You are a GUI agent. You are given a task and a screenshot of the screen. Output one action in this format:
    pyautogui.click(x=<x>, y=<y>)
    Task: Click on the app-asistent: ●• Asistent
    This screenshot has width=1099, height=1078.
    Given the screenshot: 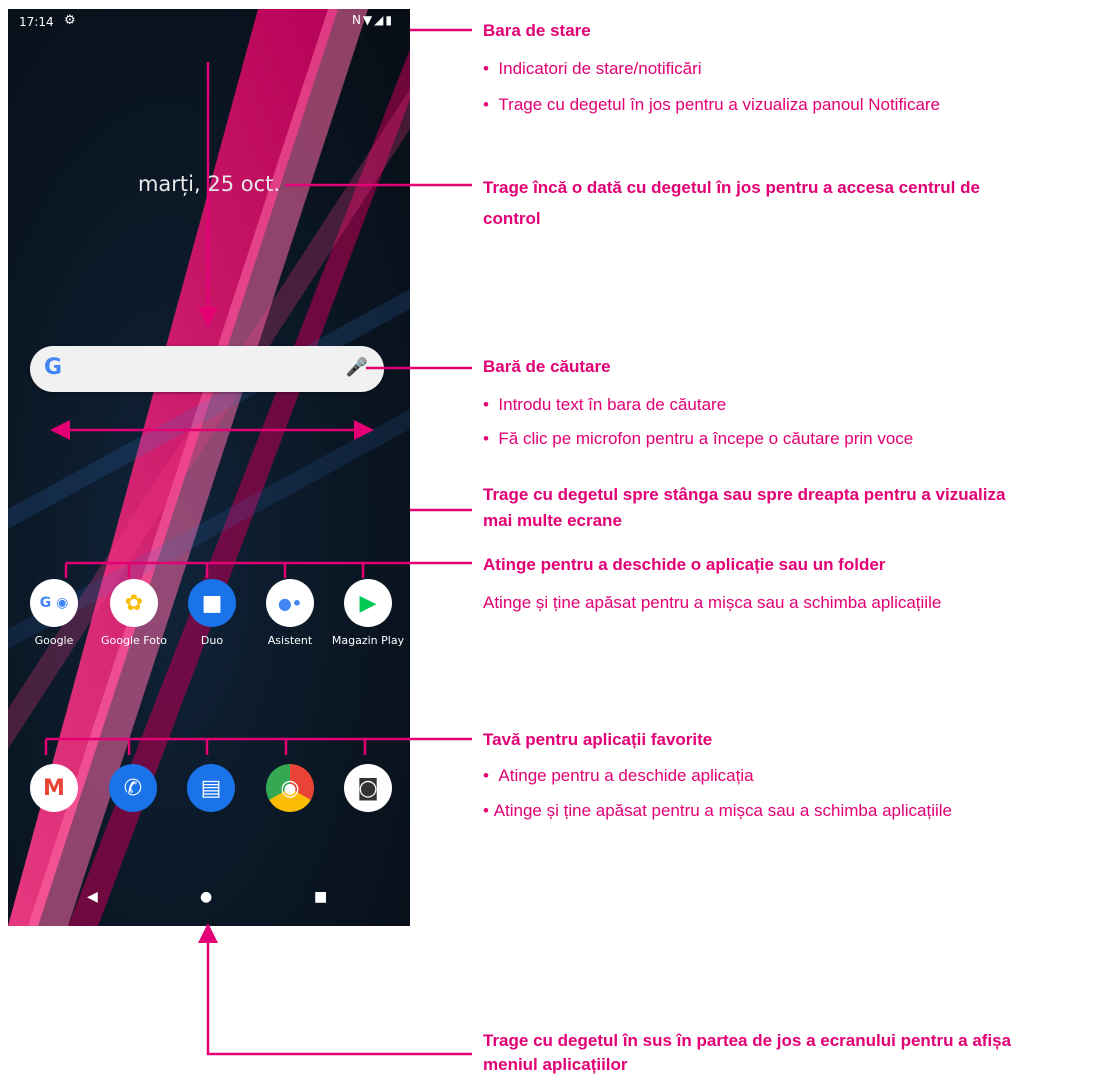 What is the action you would take?
    pyautogui.click(x=290, y=613)
    